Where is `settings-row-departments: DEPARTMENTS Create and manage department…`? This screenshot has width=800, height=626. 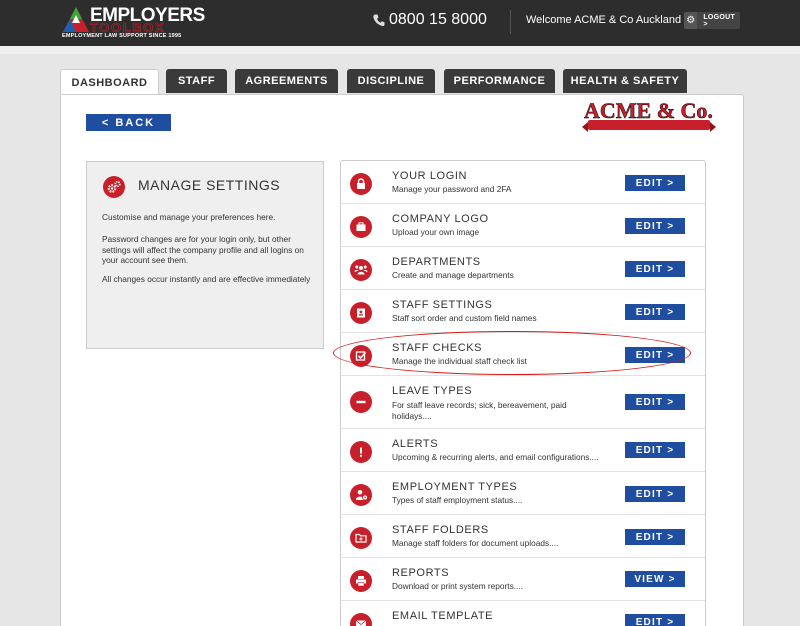 settings-row-departments: DEPARTMENTS Create and manage department… is located at coordinates (523, 268).